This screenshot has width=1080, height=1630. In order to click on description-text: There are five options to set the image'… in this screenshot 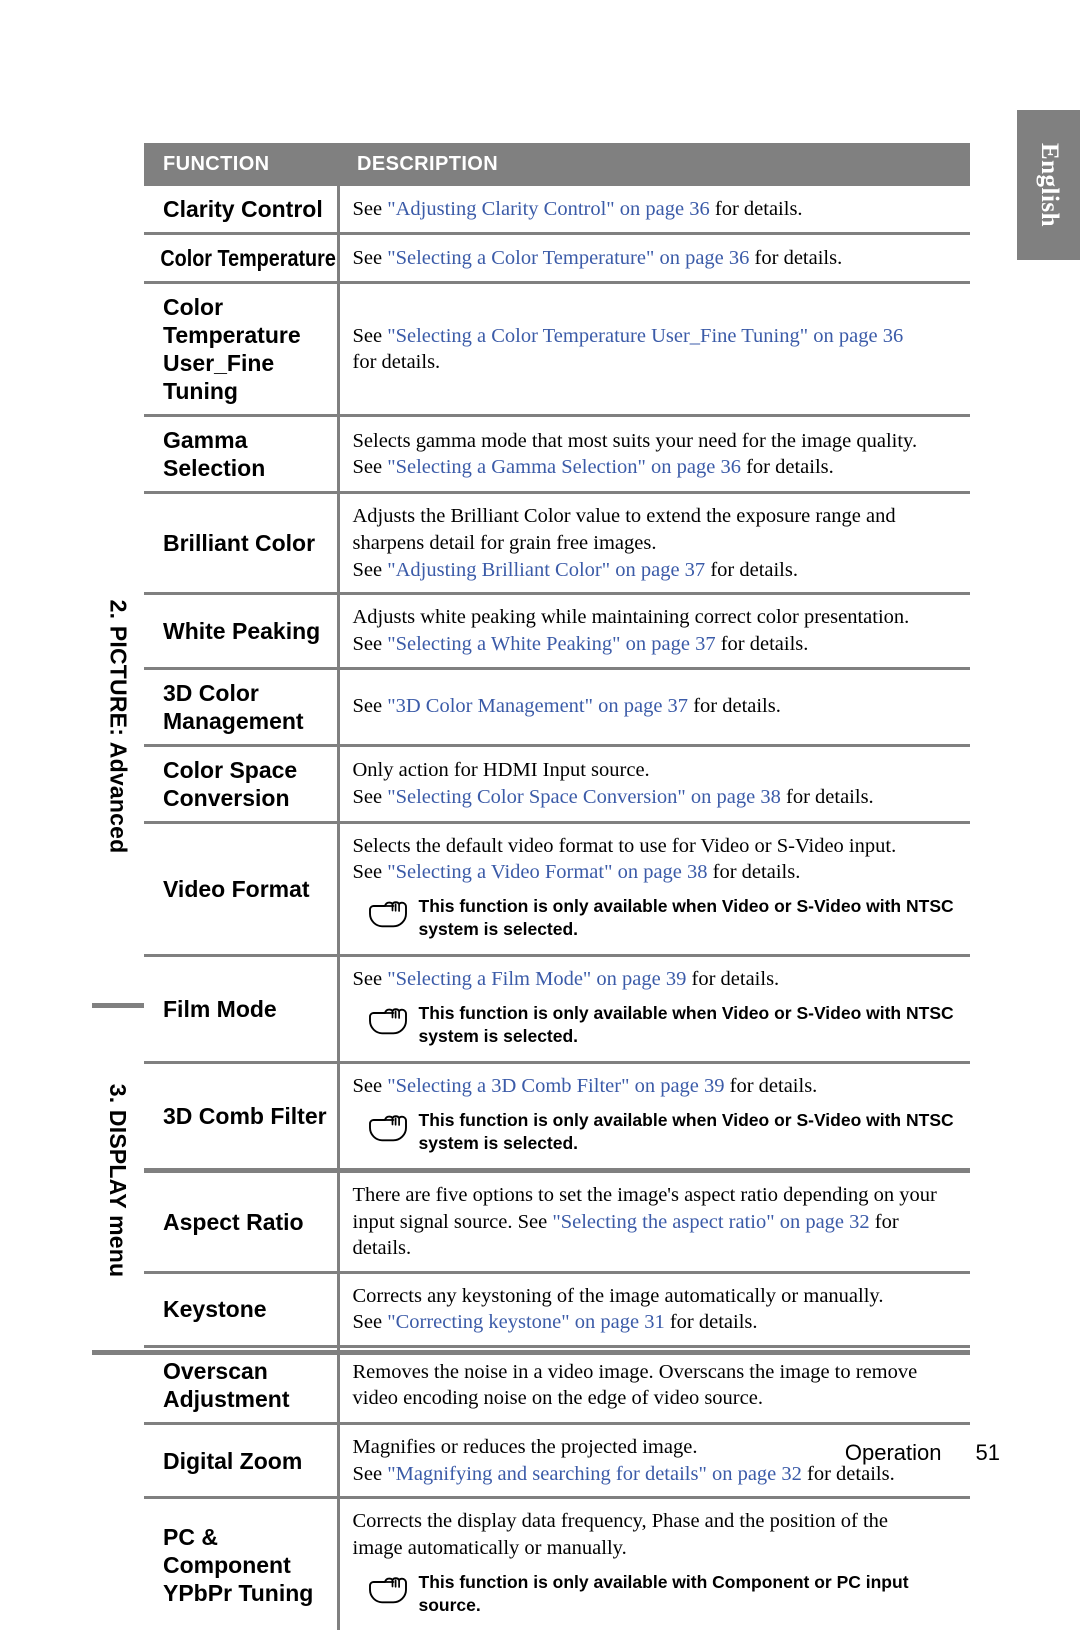, I will do `click(644, 1194)`.